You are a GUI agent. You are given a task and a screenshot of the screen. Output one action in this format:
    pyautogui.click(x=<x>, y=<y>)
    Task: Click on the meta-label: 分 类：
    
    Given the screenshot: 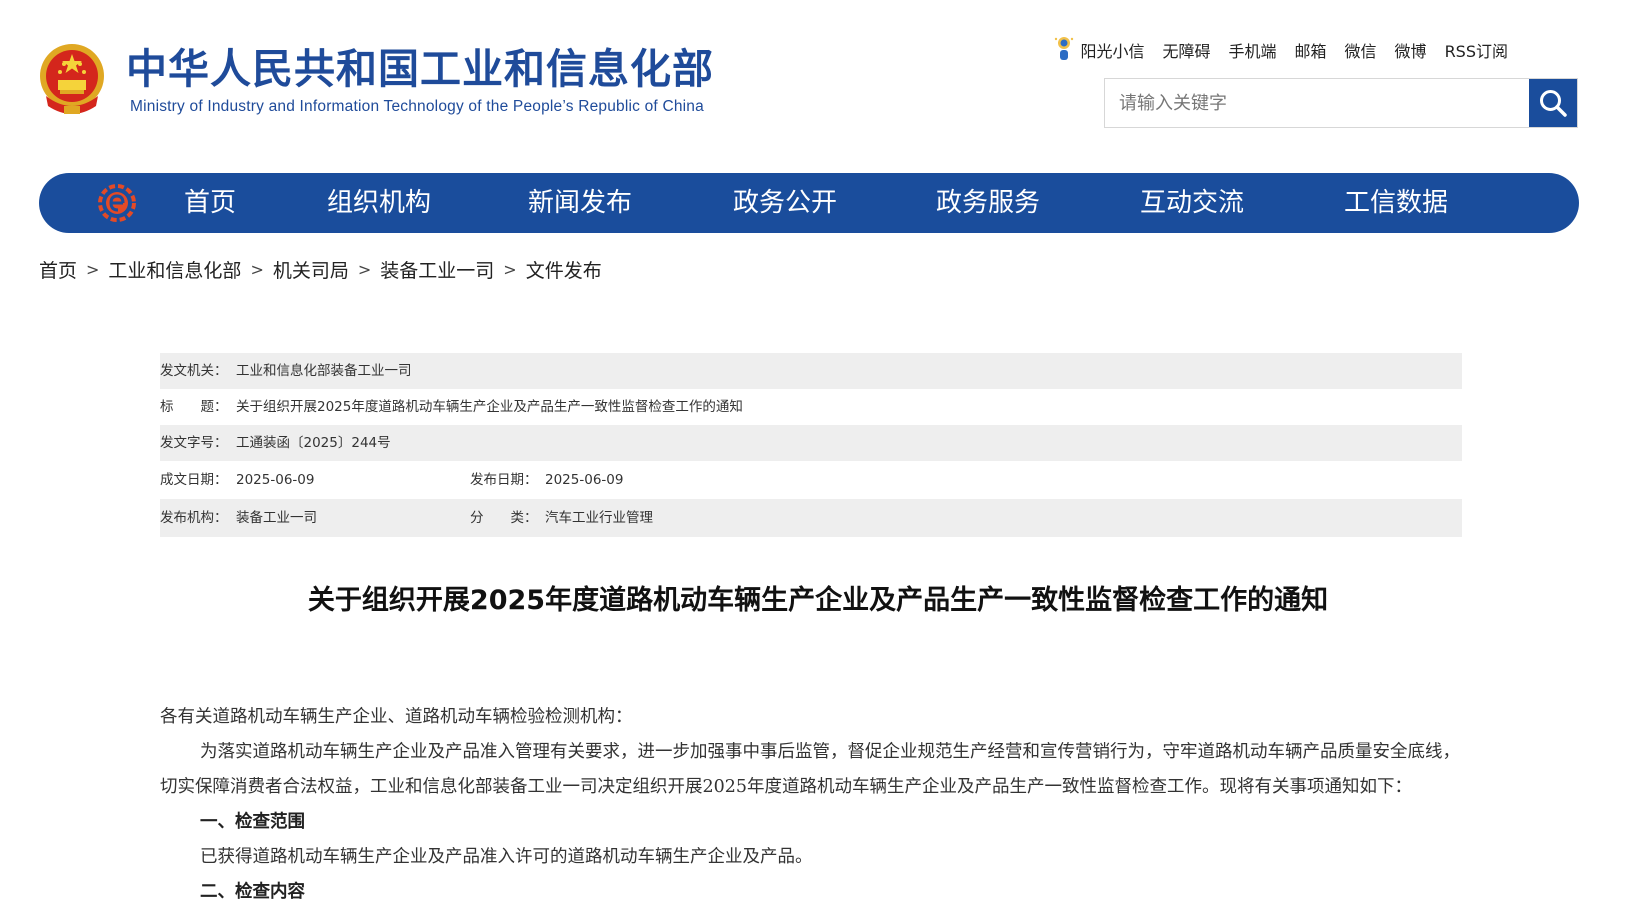 What is the action you would take?
    pyautogui.click(x=504, y=518)
    